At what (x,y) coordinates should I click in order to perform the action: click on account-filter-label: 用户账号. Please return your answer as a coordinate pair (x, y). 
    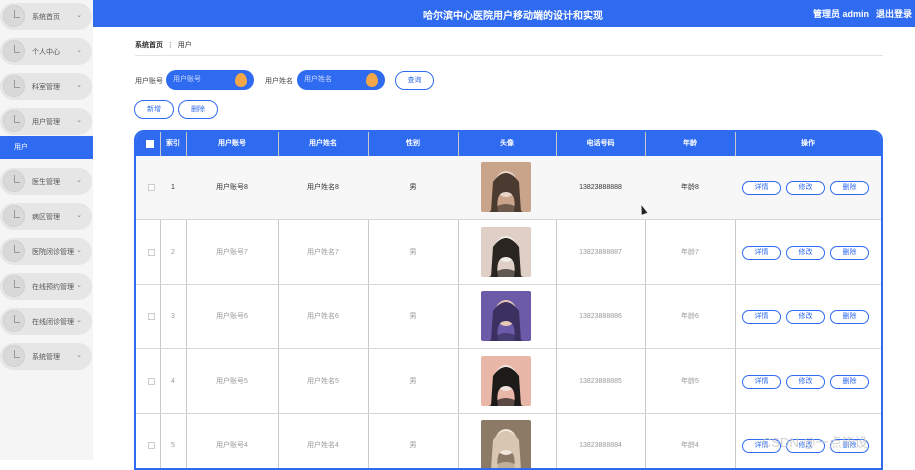
    Looking at the image, I should click on (149, 81).